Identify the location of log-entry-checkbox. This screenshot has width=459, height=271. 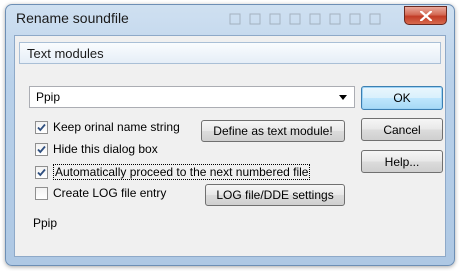
(41, 193).